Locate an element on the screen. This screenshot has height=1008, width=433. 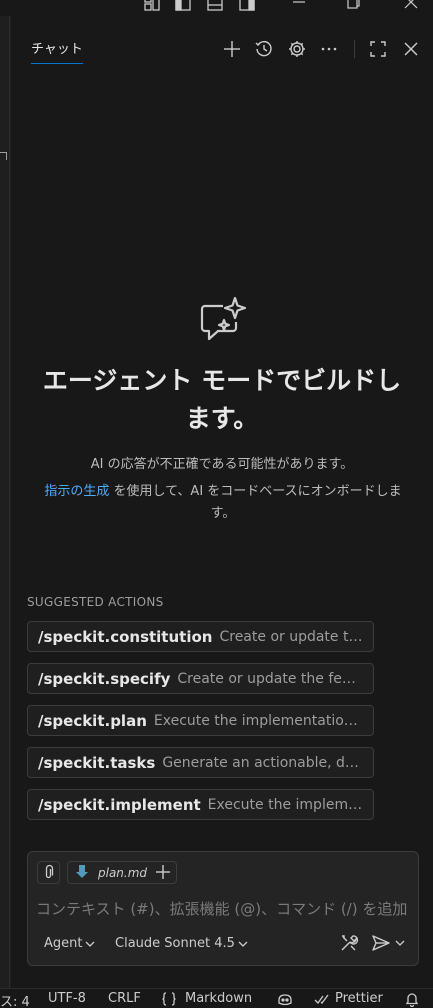
attached-file-name: plan.md is located at coordinates (123, 873).